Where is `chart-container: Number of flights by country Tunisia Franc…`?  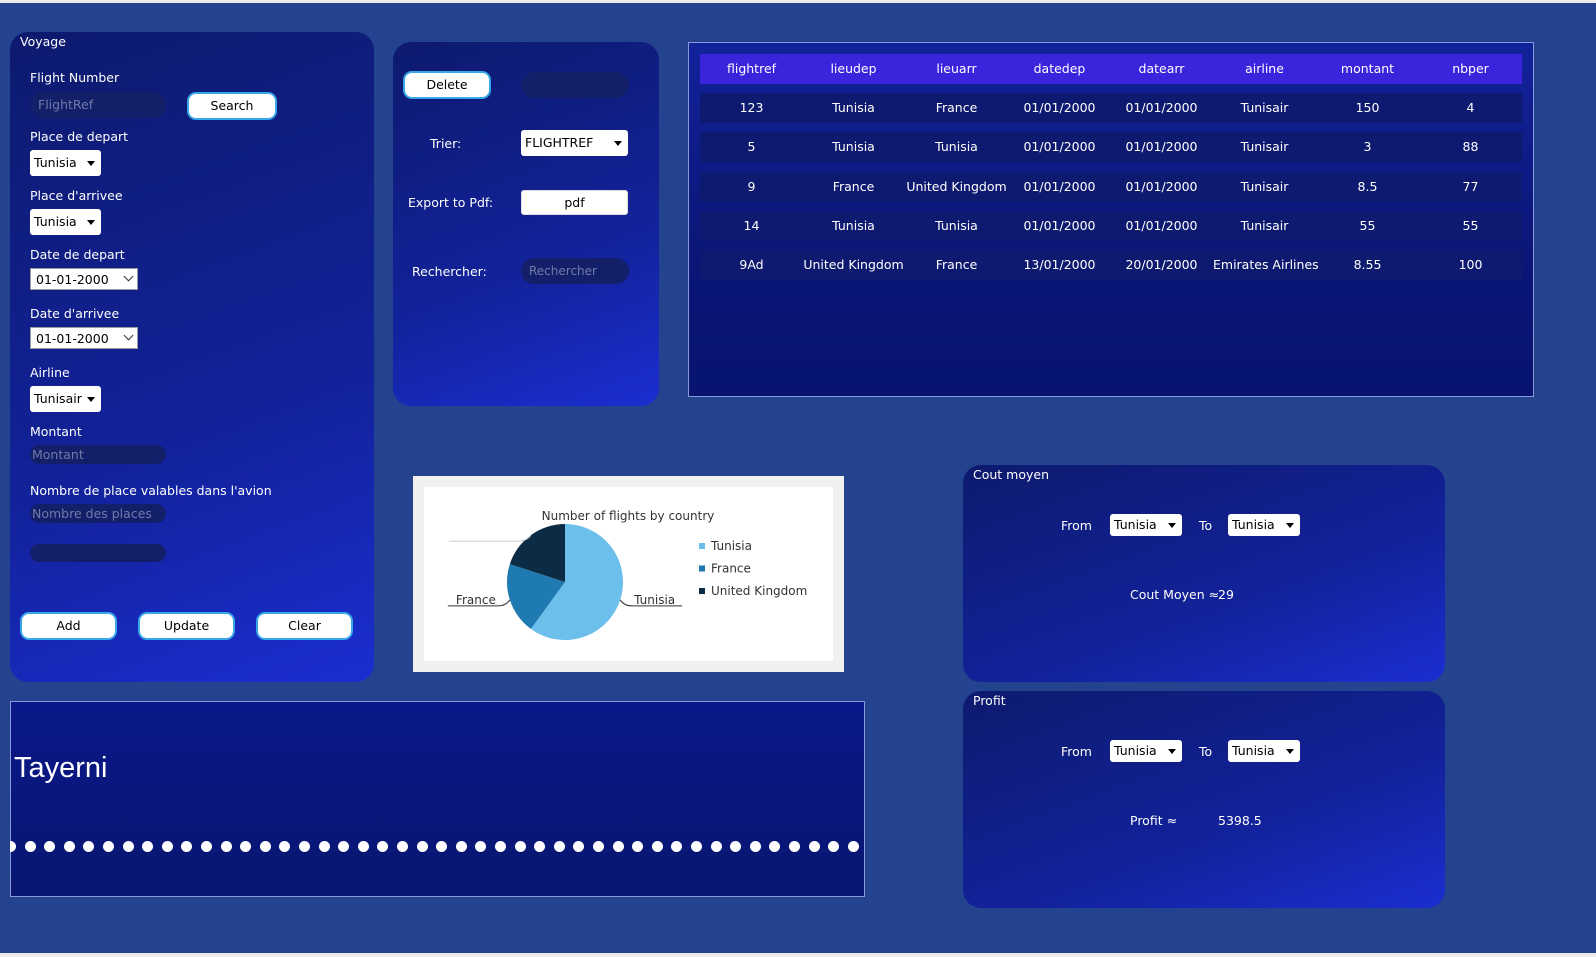 chart-container: Number of flights by country Tunisia Franc… is located at coordinates (628, 574).